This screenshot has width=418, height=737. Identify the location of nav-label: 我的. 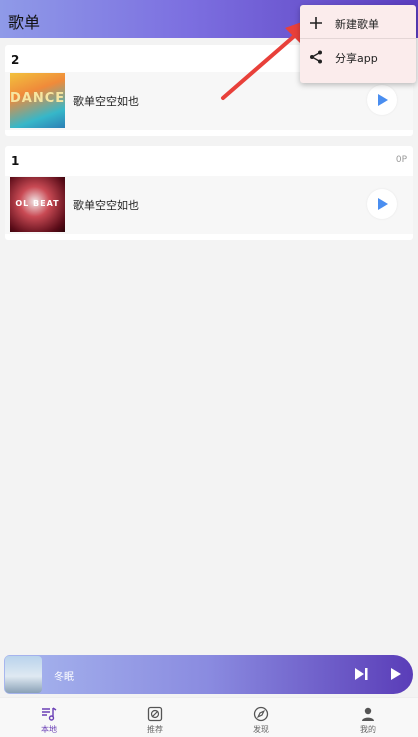
(368, 729).